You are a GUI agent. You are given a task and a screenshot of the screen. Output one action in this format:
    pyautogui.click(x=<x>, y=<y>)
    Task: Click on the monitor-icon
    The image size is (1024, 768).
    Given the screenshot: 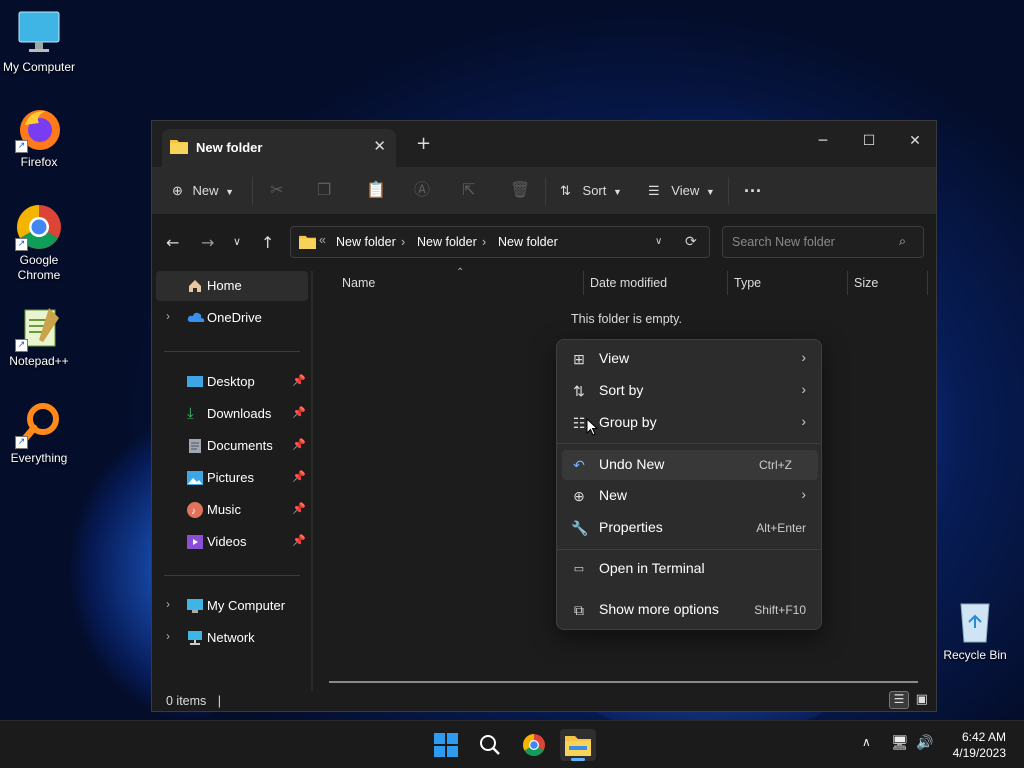 What is the action you would take?
    pyautogui.click(x=195, y=606)
    